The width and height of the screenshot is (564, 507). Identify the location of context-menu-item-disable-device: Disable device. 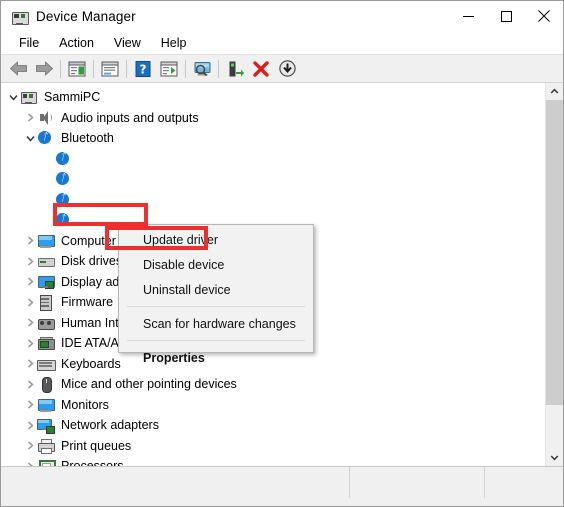
(216, 264).